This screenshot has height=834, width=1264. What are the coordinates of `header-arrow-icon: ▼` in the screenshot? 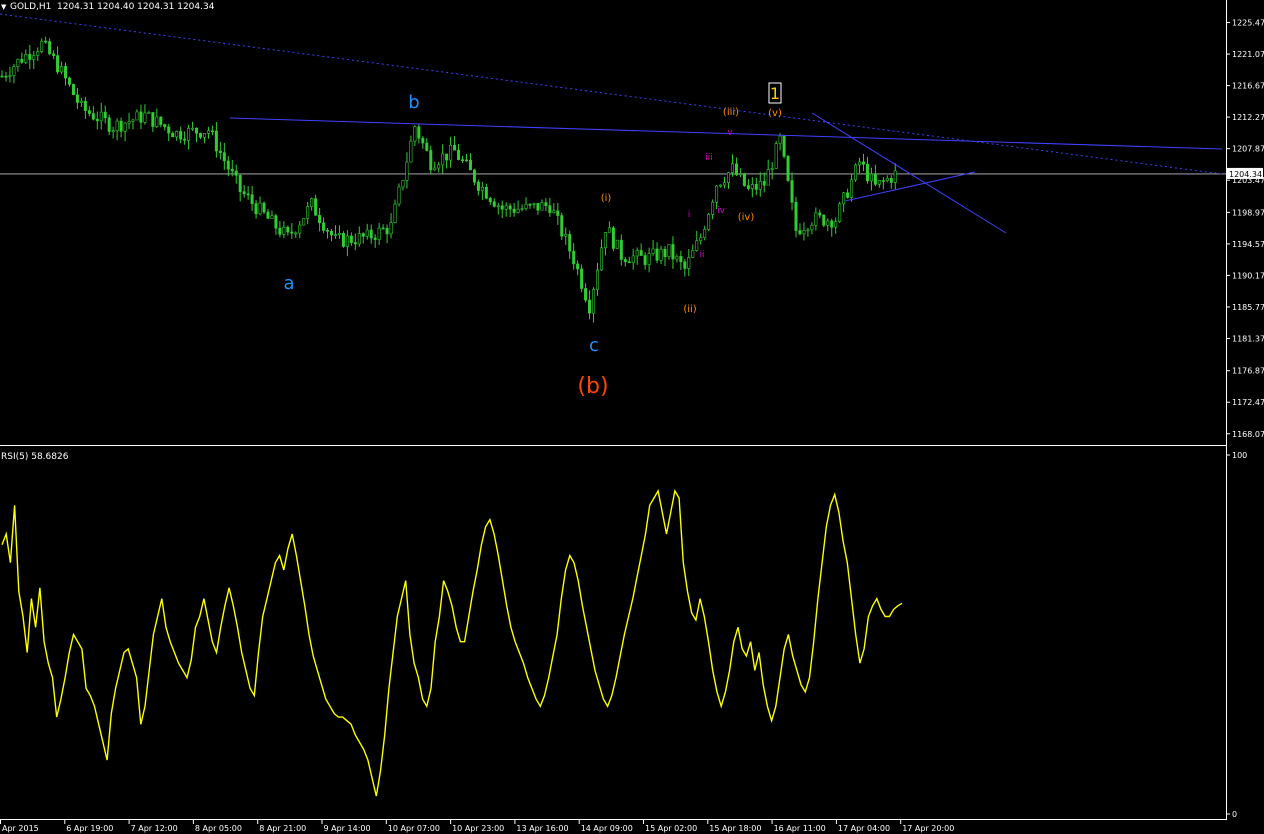 It's located at (4, 7).